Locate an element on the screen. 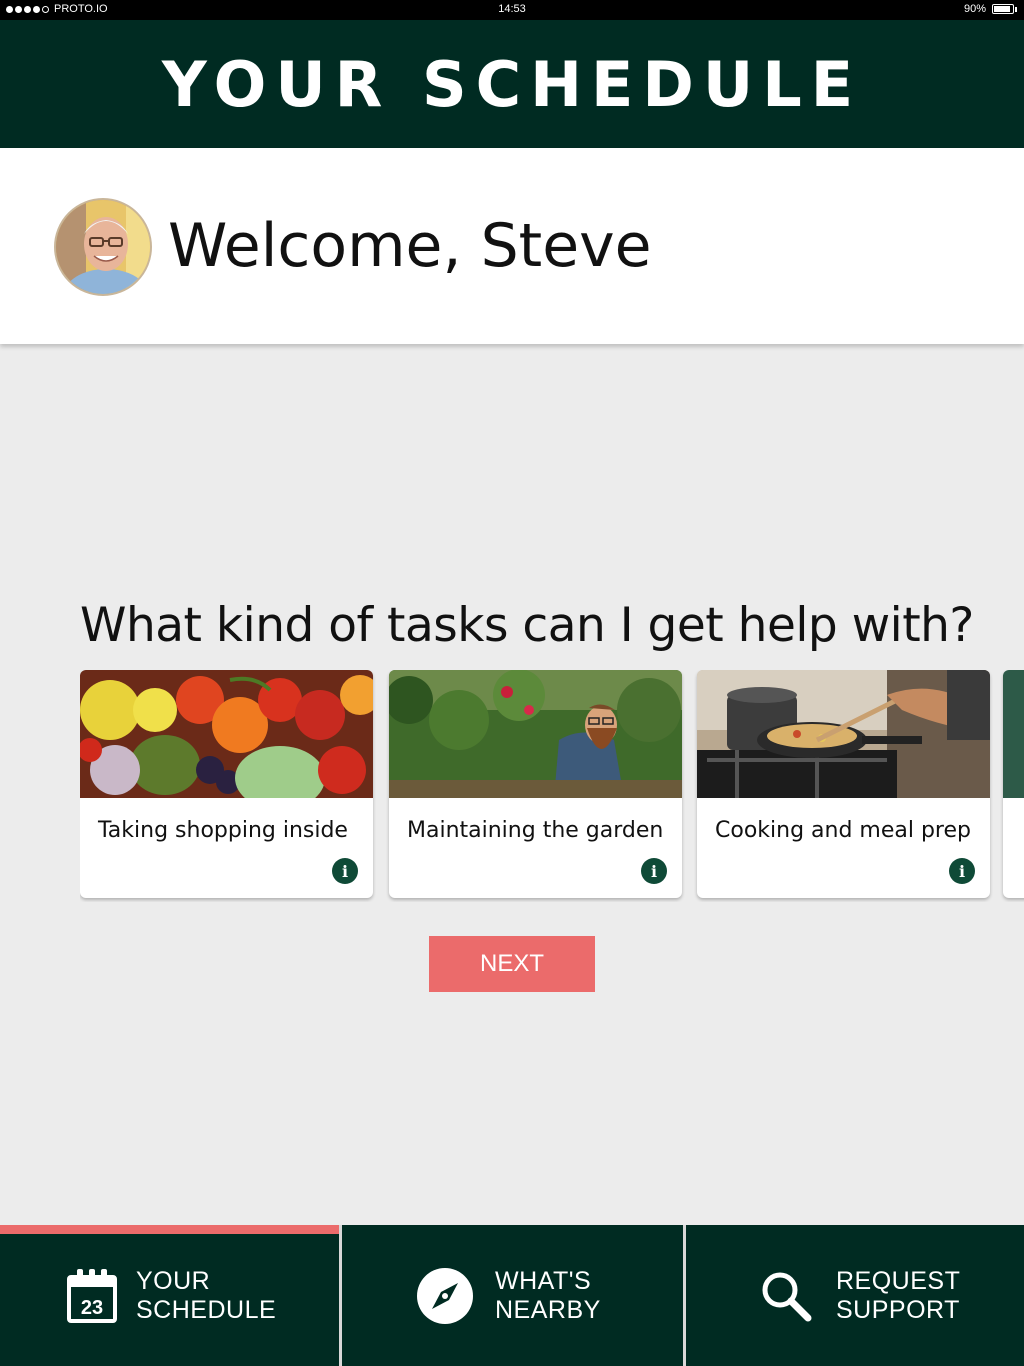  task-card-shopping: Taking shopping inside i is located at coordinates (226, 784).